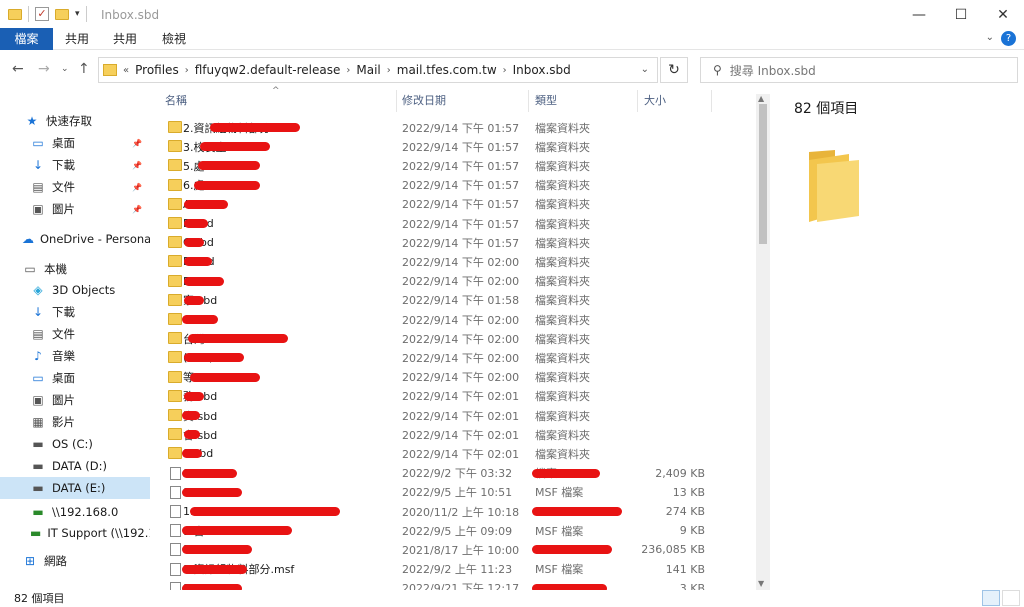 The image size is (1024, 607). I want to click on file-row: 3.校長室A.sbd2022/9/14 下午 01:57檔案資料夾, so click(457, 146).